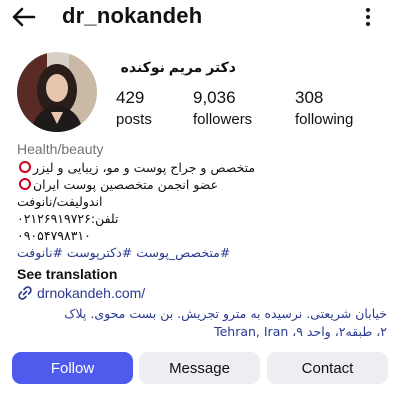 The height and width of the screenshot is (400, 400). I want to click on address-line: ۲، طبقه۲، واحد ۹، Tehran, Iran, so click(300, 331).